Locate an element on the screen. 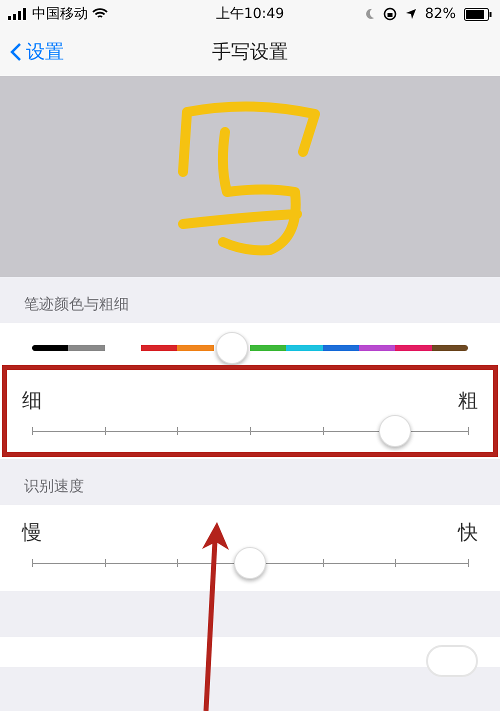 The height and width of the screenshot is (711, 500). moon-icon is located at coordinates (369, 14).